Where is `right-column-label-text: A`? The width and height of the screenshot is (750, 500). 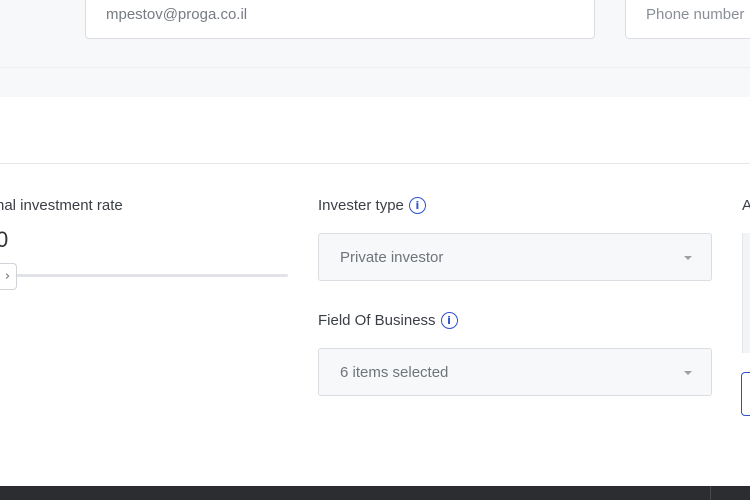 right-column-label-text: A is located at coordinates (746, 205).